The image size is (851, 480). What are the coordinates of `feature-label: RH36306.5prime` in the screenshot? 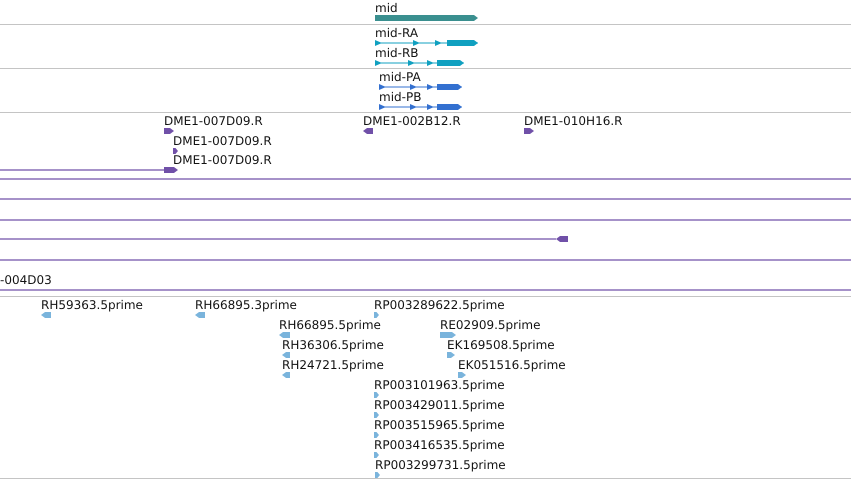 It's located at (333, 345).